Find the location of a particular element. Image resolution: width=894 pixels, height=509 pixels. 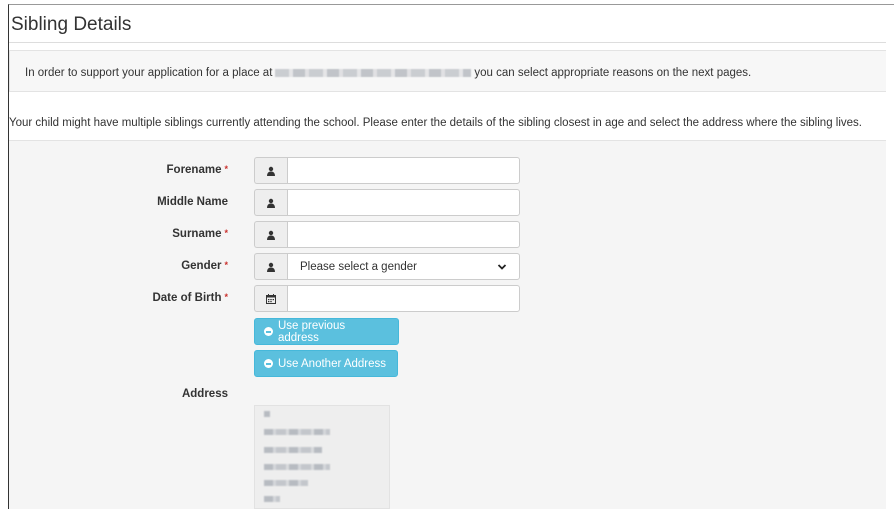

gender-label-text: Gender is located at coordinates (201, 266).